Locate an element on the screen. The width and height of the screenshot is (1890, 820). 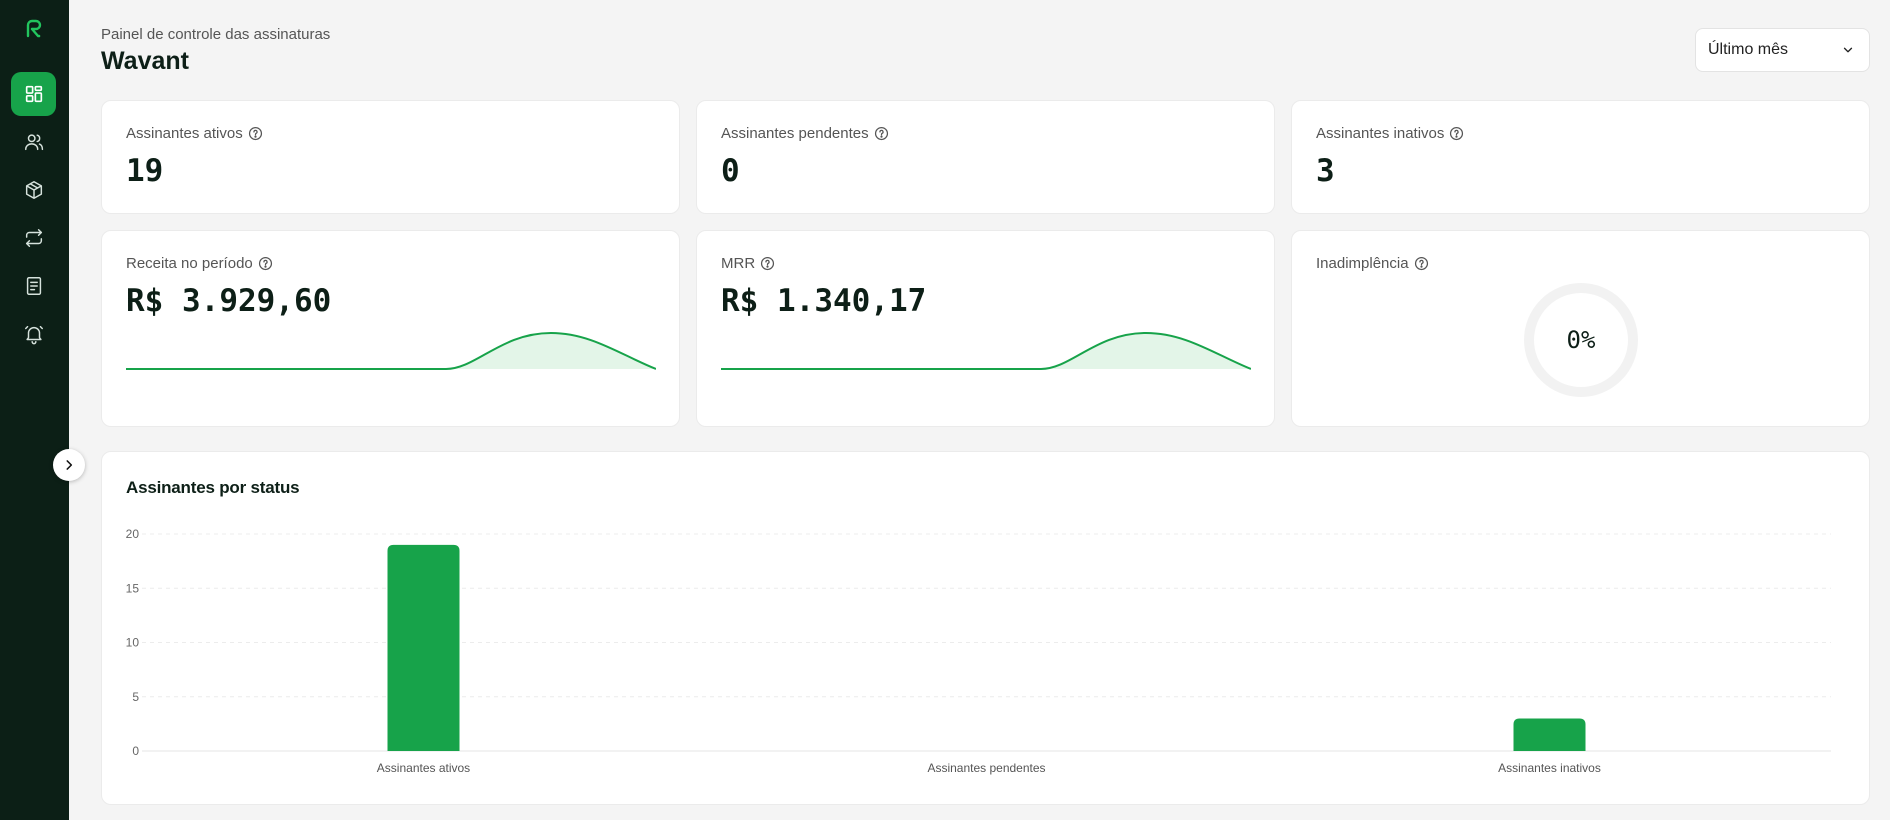
period-select-value: Último mês is located at coordinates (1748, 49).